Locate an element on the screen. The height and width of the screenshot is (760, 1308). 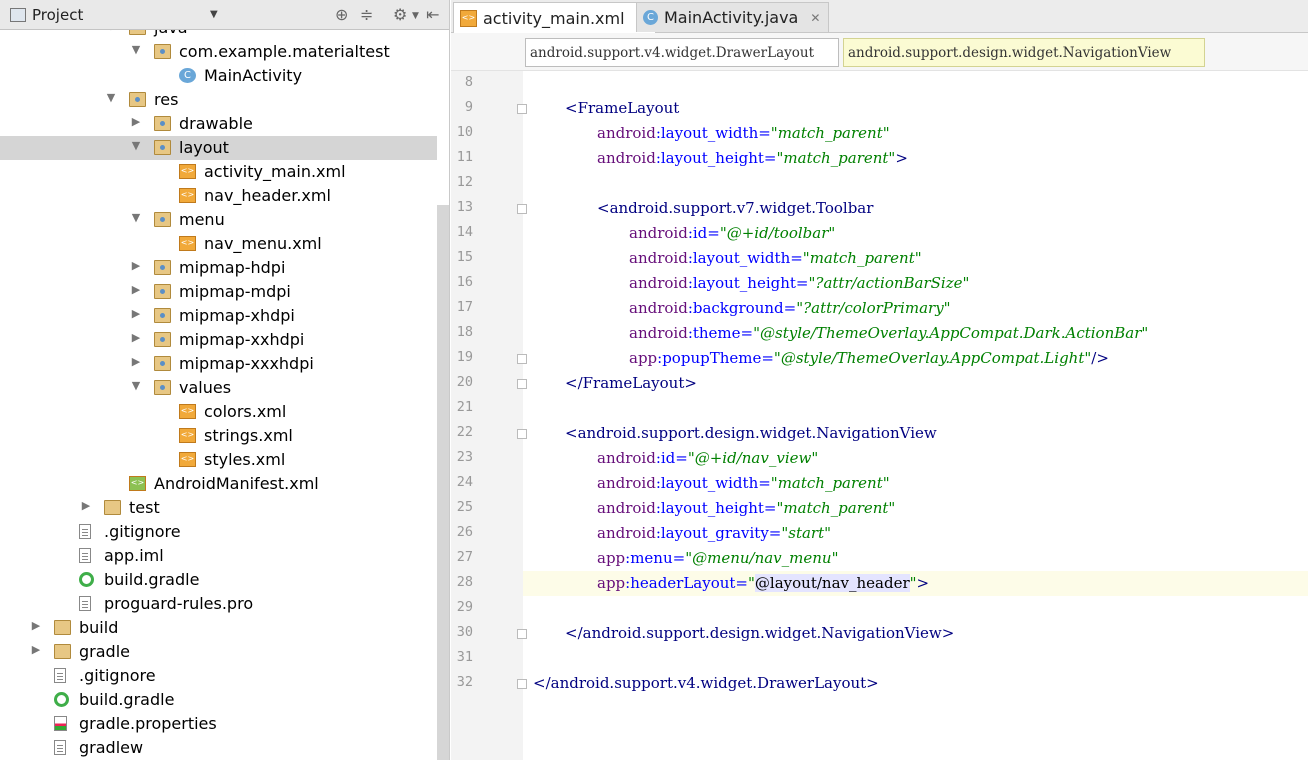
tree-item: C MainActivity is located at coordinates (218, 76).